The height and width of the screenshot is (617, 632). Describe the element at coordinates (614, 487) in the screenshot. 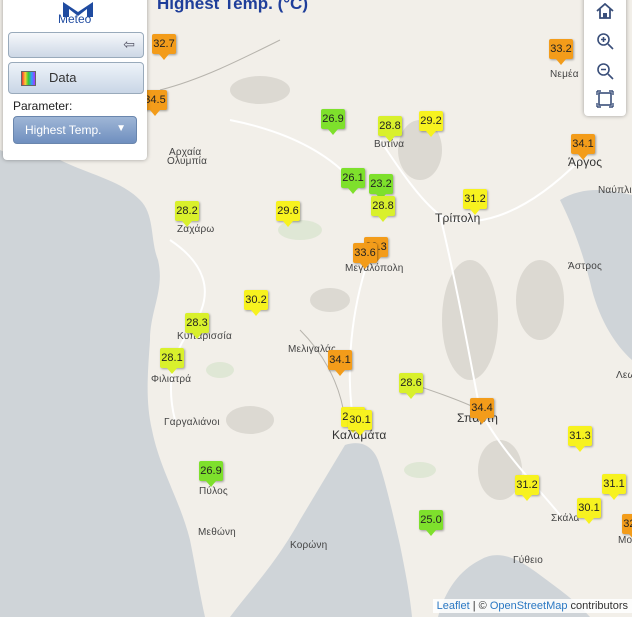

I see `temperature-marker: 31.1` at that location.